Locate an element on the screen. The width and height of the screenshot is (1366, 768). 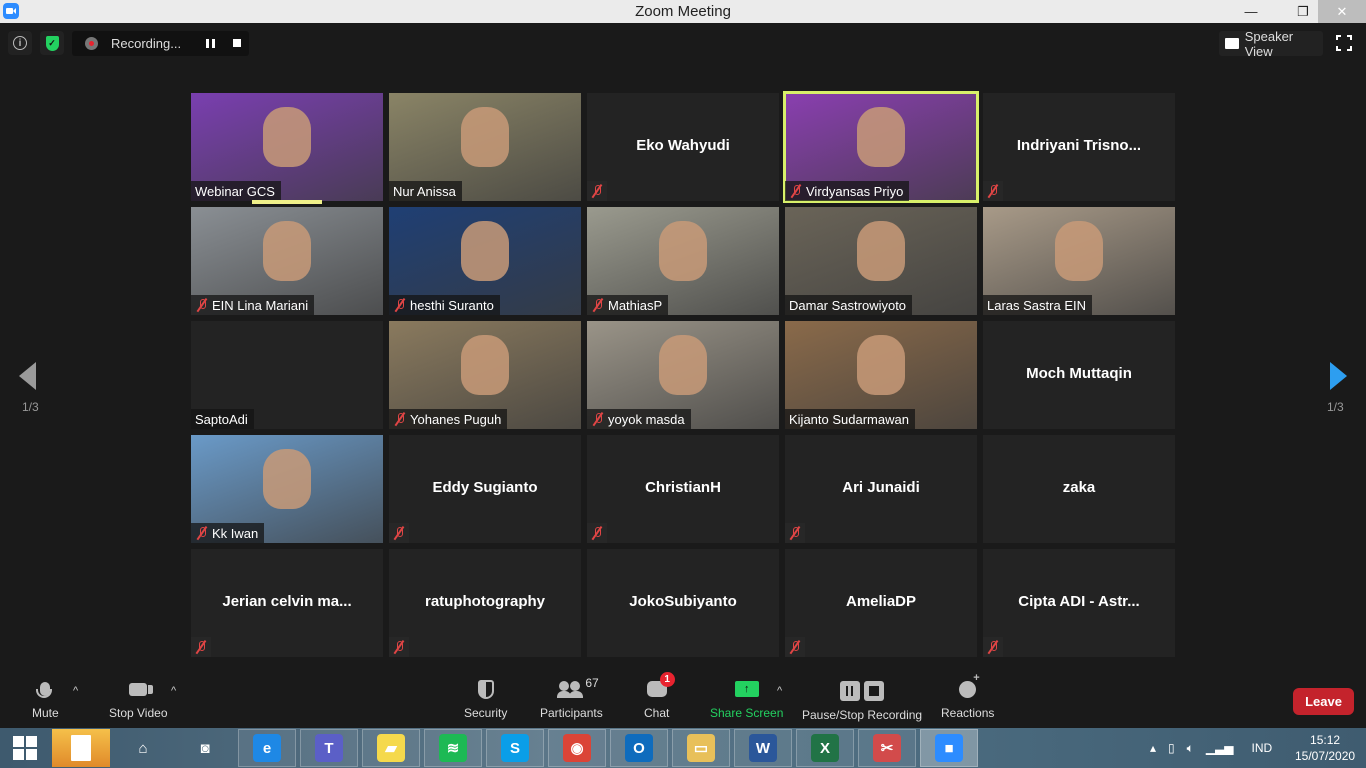
participant-tile: Kk Iwan is located at coordinates (287, 489).